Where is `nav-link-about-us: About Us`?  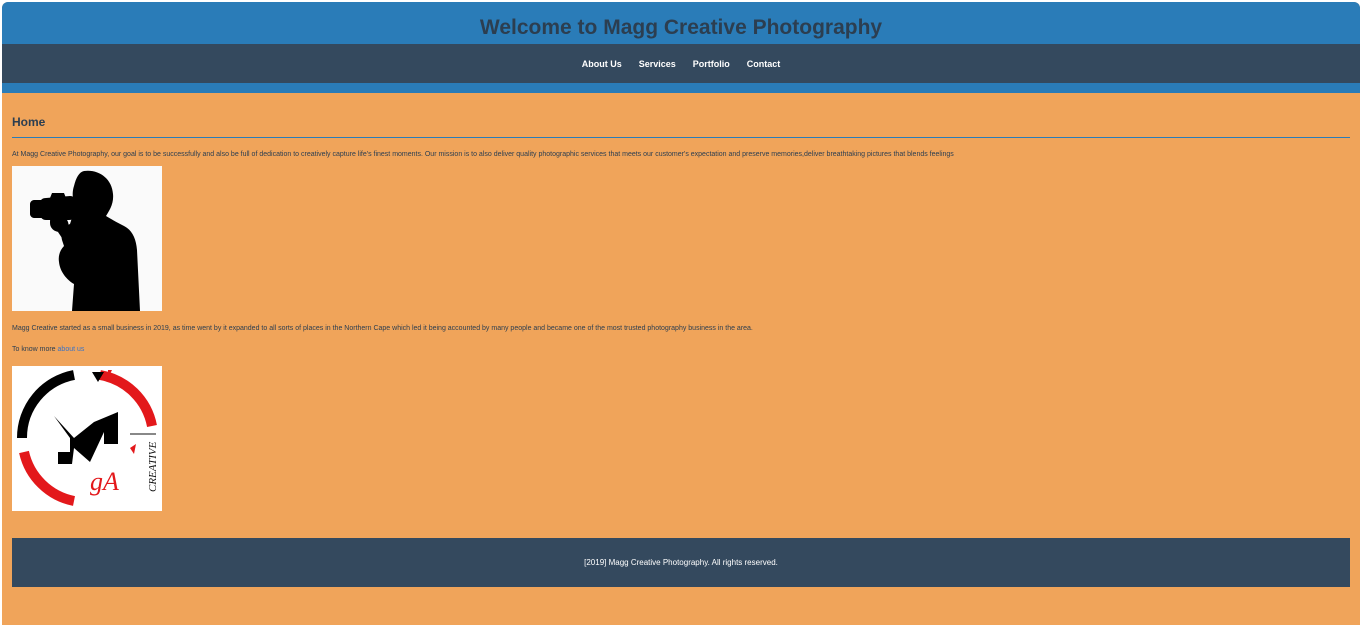 nav-link-about-us: About Us is located at coordinates (602, 64).